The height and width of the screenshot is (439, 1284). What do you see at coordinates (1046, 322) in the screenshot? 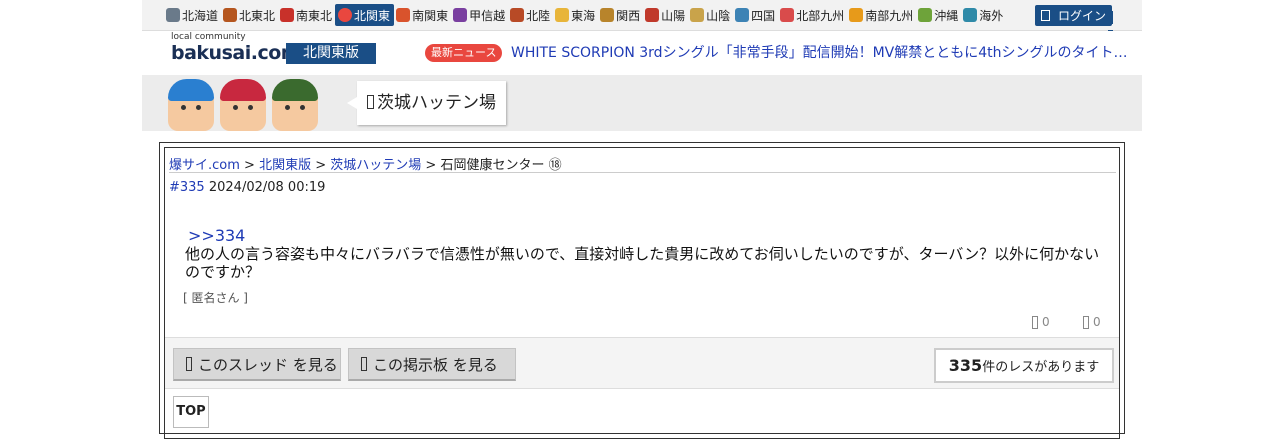
I see `like-count: 0` at bounding box center [1046, 322].